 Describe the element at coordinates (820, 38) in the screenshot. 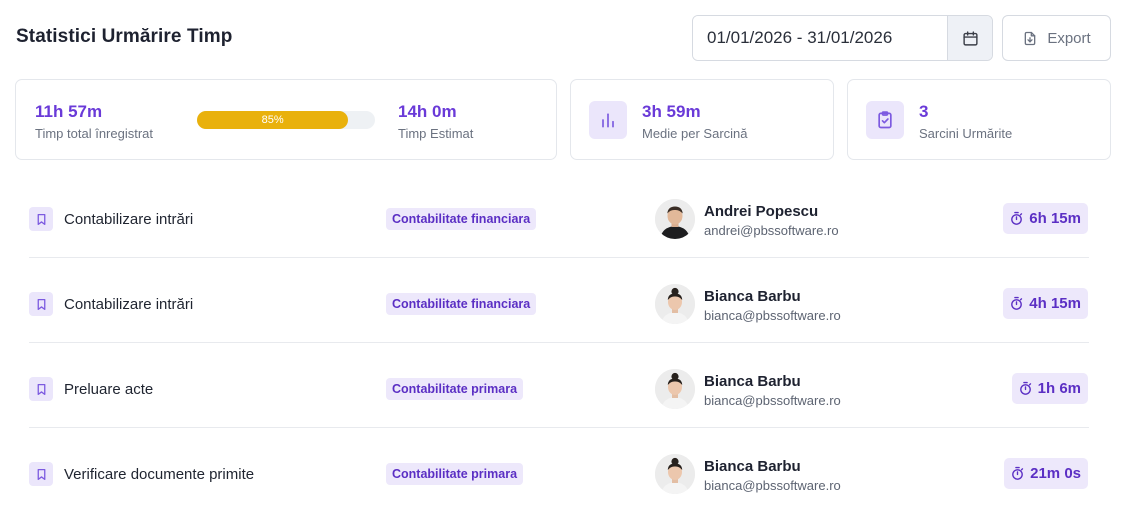

I see `date-range-input` at that location.